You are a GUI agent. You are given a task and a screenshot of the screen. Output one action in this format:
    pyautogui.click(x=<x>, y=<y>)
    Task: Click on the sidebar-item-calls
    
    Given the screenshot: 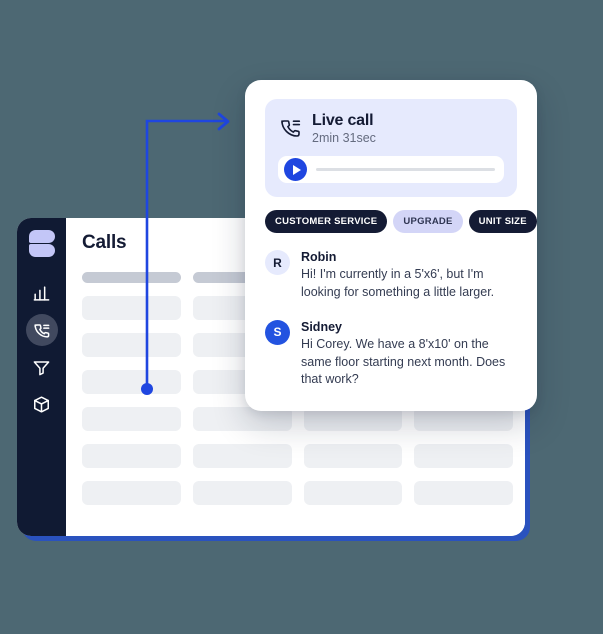 What is the action you would take?
    pyautogui.click(x=41, y=330)
    